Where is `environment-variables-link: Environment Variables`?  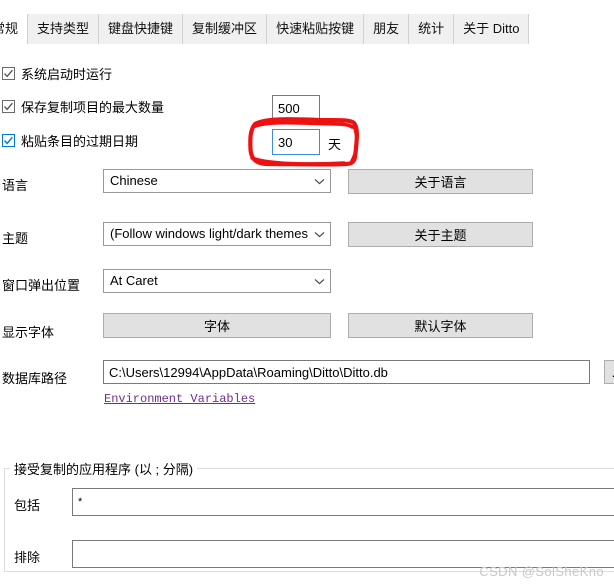 environment-variables-link: Environment Variables is located at coordinates (179, 399).